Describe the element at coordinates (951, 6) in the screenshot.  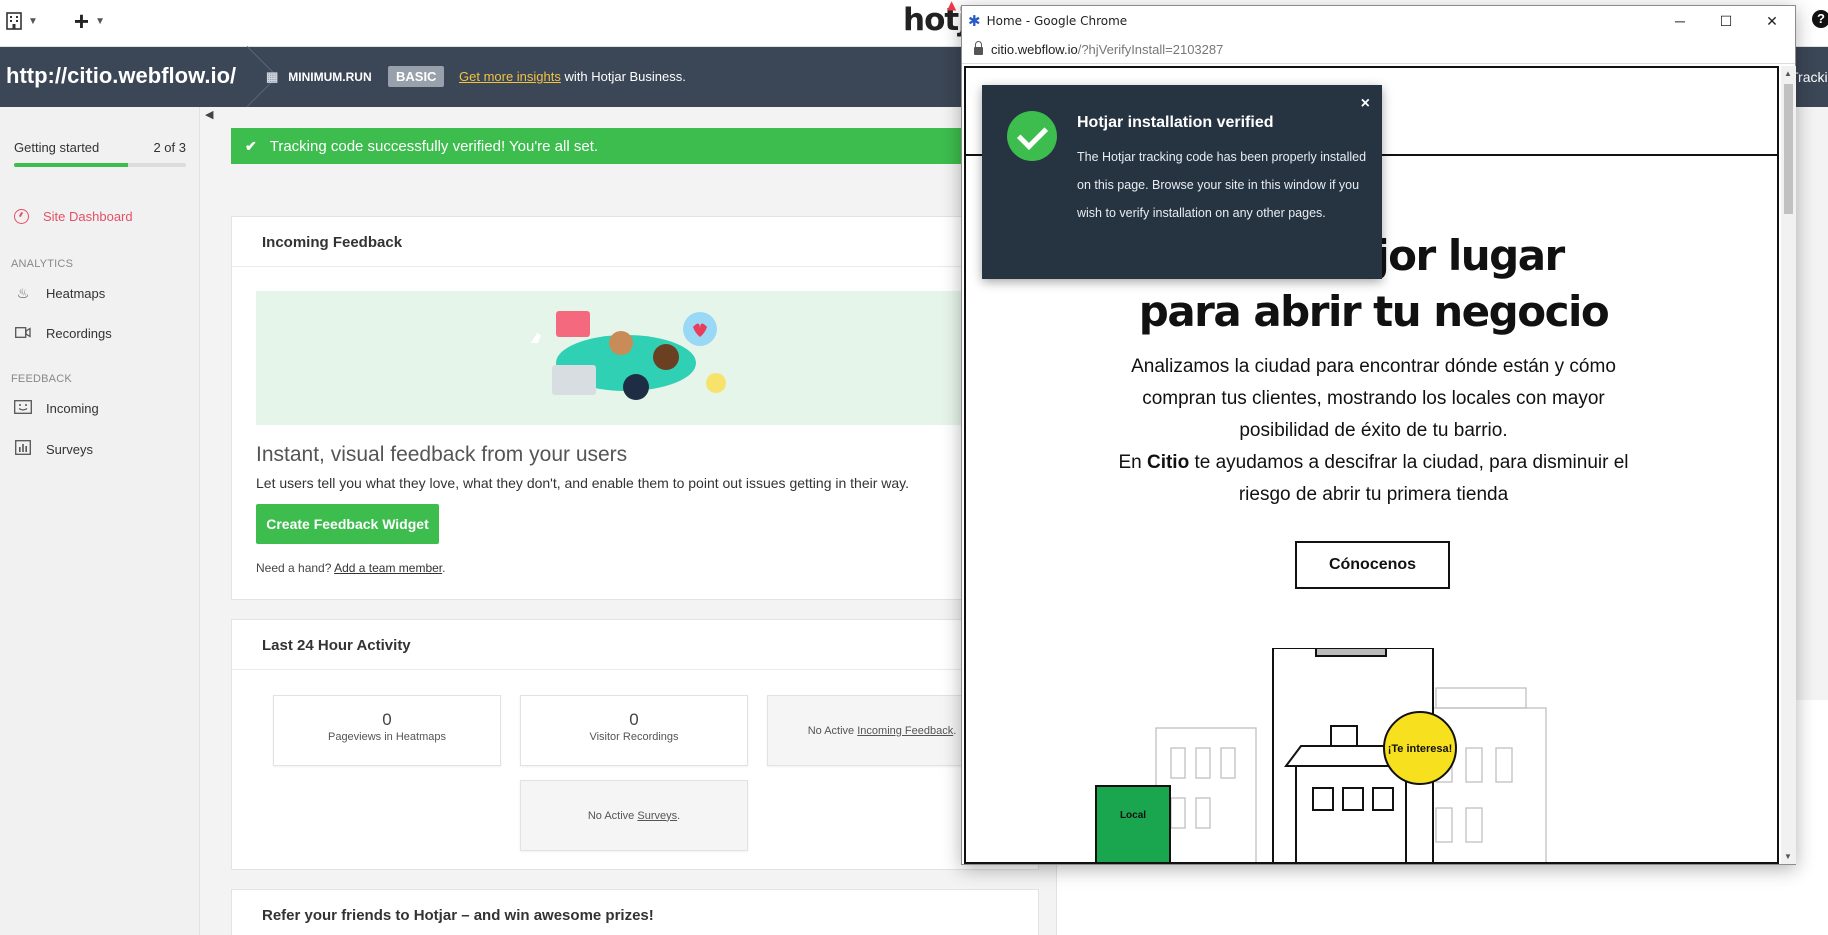
I see `flame-icon: ▲` at that location.